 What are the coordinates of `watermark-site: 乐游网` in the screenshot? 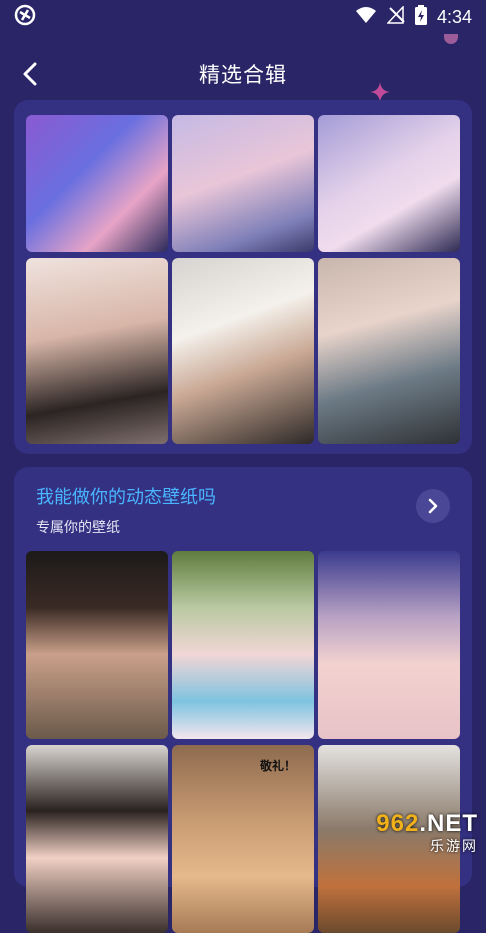 It's located at (454, 847).